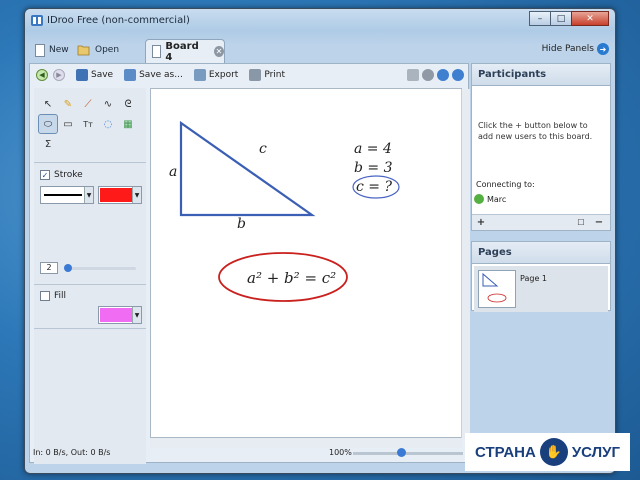 This screenshot has width=640, height=480. What do you see at coordinates (128, 104) in the screenshot?
I see `curve-tool-icon: ᘓ` at bounding box center [128, 104].